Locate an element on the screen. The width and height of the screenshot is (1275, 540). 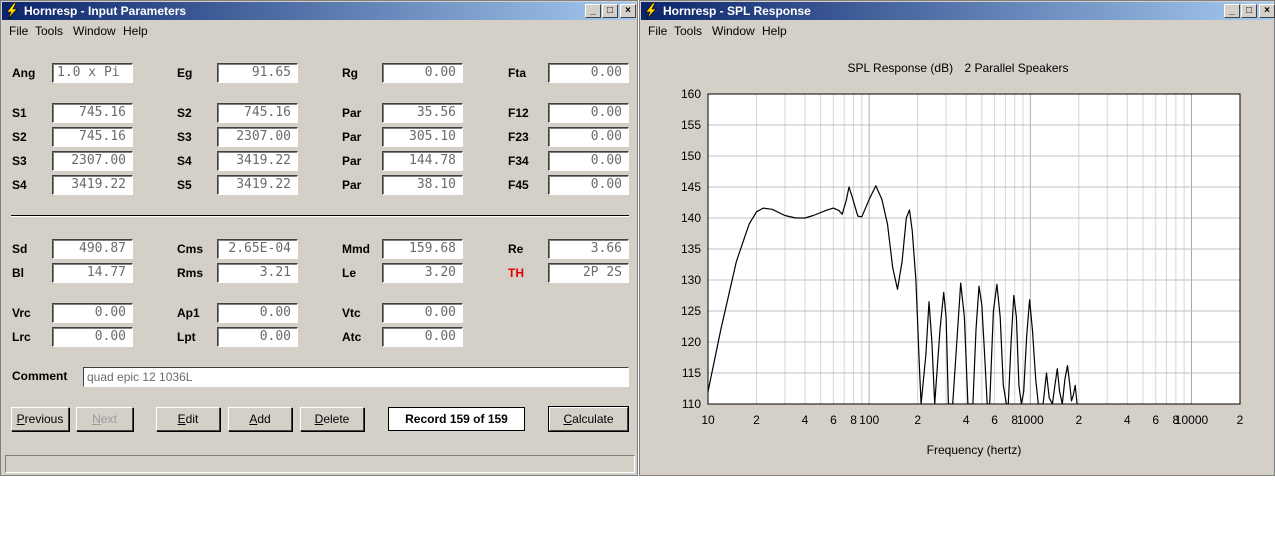
calculate-button: Calculate is located at coordinates (588, 419).